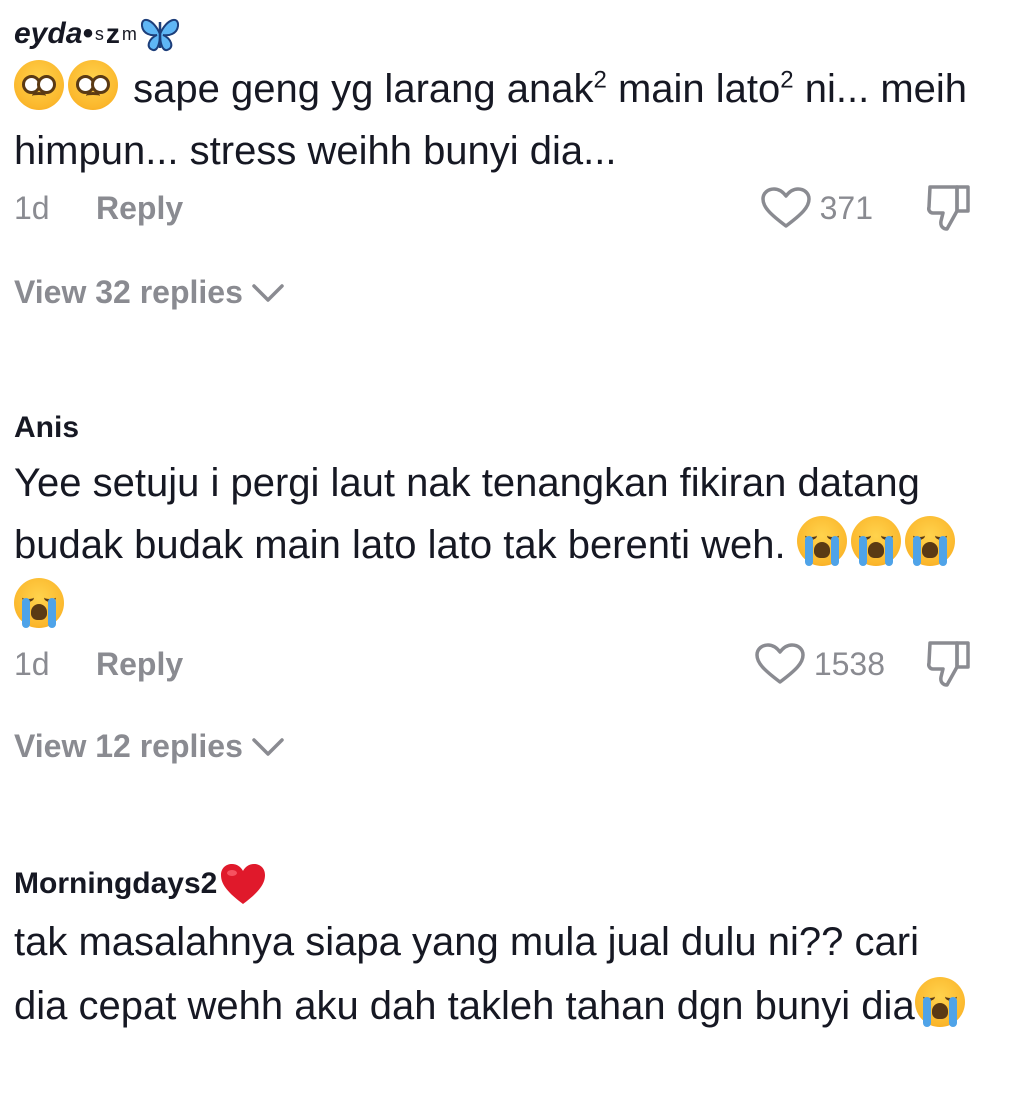 The width and height of the screenshot is (1013, 1109). I want to click on red-heart-emoji, so click(243, 884).